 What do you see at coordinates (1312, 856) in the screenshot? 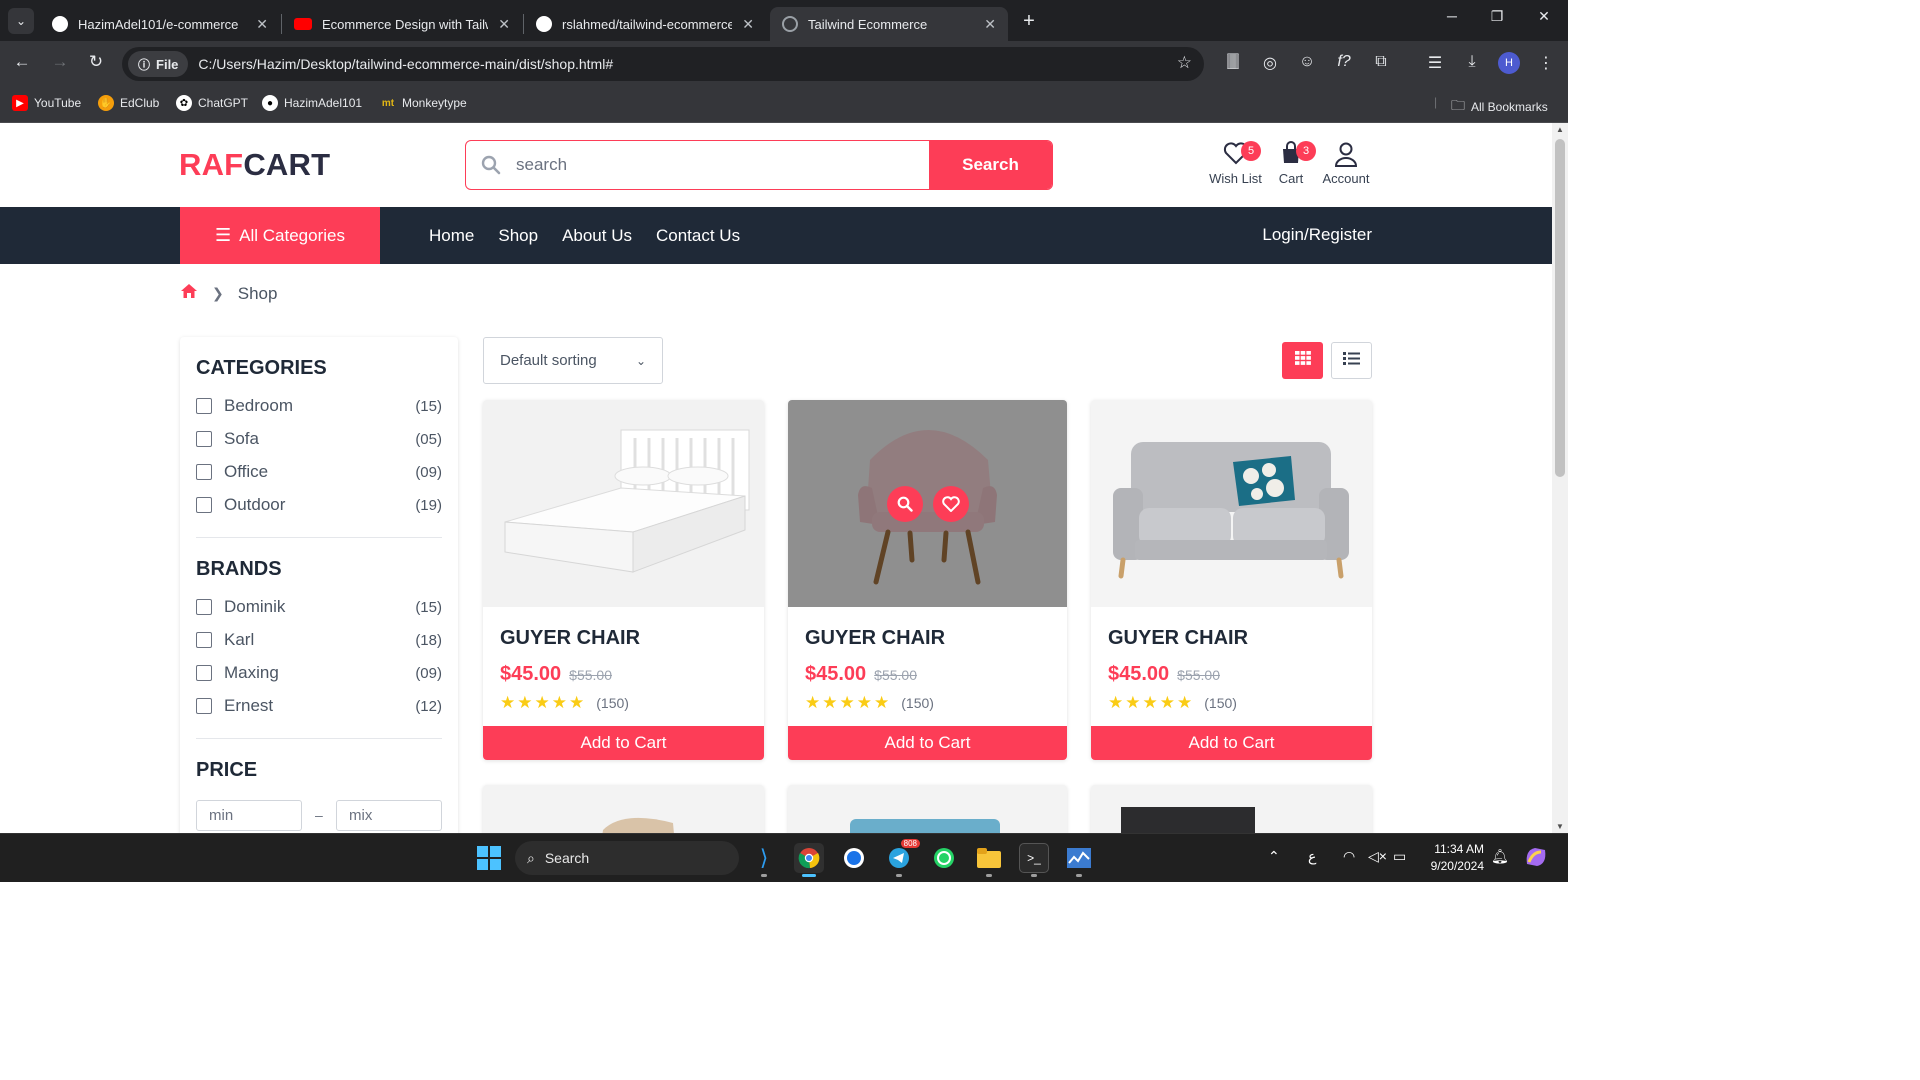
I see `input-language: ع` at bounding box center [1312, 856].